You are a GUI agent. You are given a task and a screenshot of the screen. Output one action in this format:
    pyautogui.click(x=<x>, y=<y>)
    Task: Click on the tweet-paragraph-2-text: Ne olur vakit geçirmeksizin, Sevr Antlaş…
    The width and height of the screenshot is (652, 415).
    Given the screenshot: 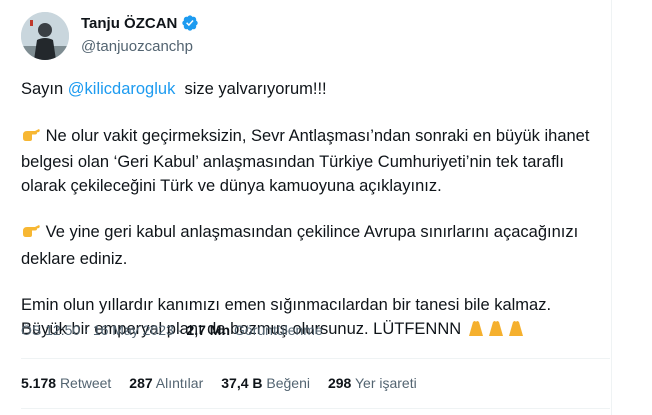 What is the action you would take?
    pyautogui.click(x=305, y=160)
    